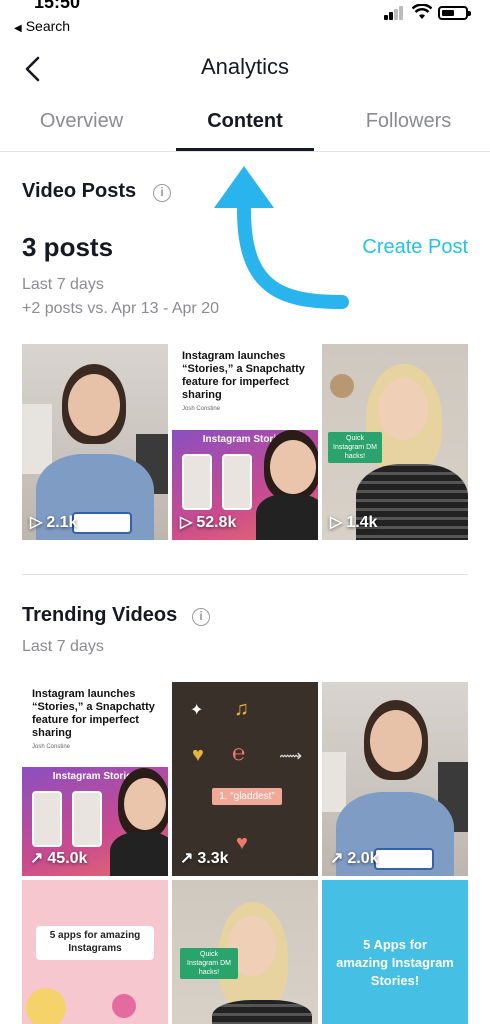 The image size is (490, 1024). Describe the element at coordinates (18, 28) in the screenshot. I see `back-triangle-icon: ◀` at that location.